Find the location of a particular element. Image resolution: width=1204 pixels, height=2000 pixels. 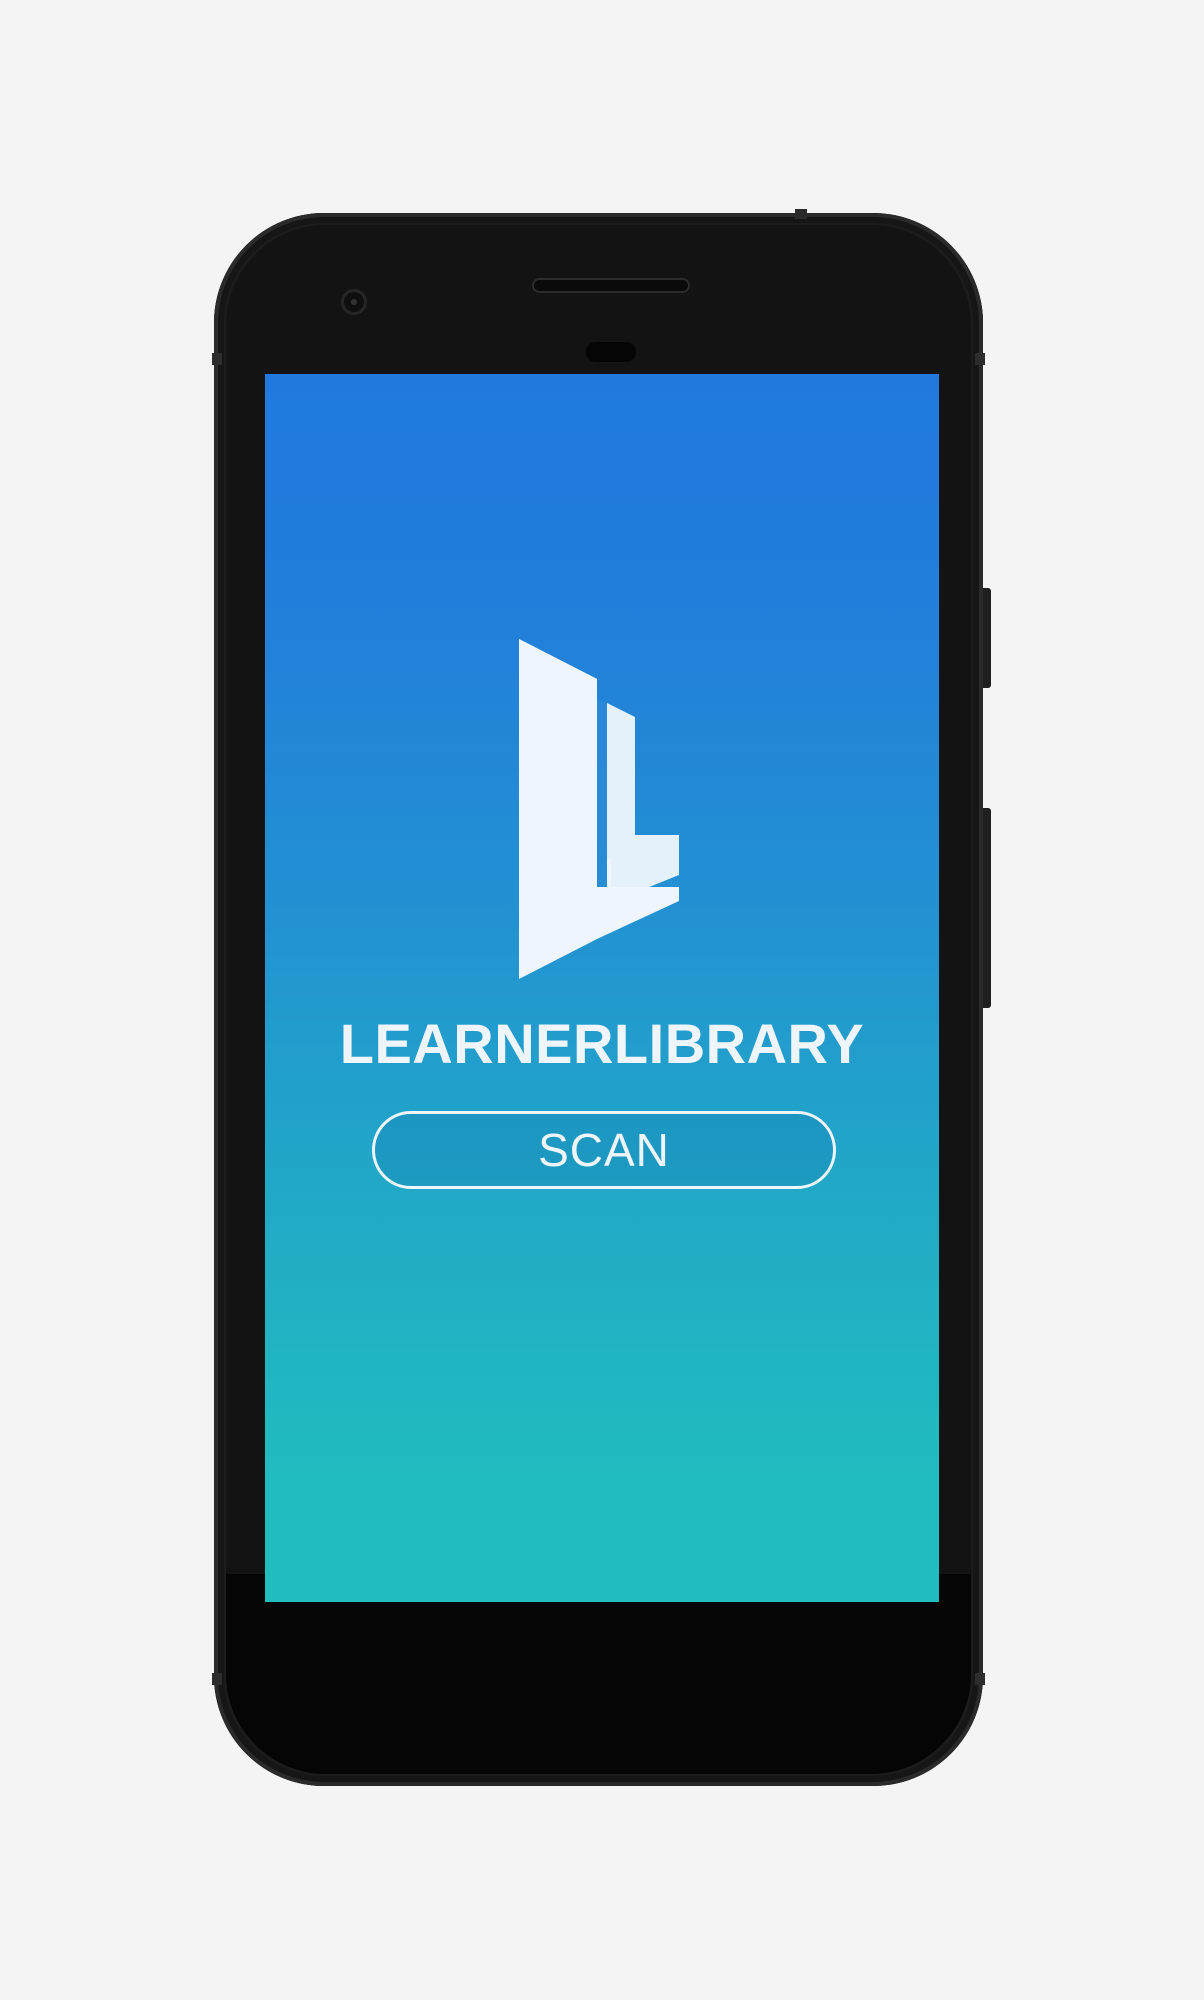

earpiece-speaker is located at coordinates (611, 285).